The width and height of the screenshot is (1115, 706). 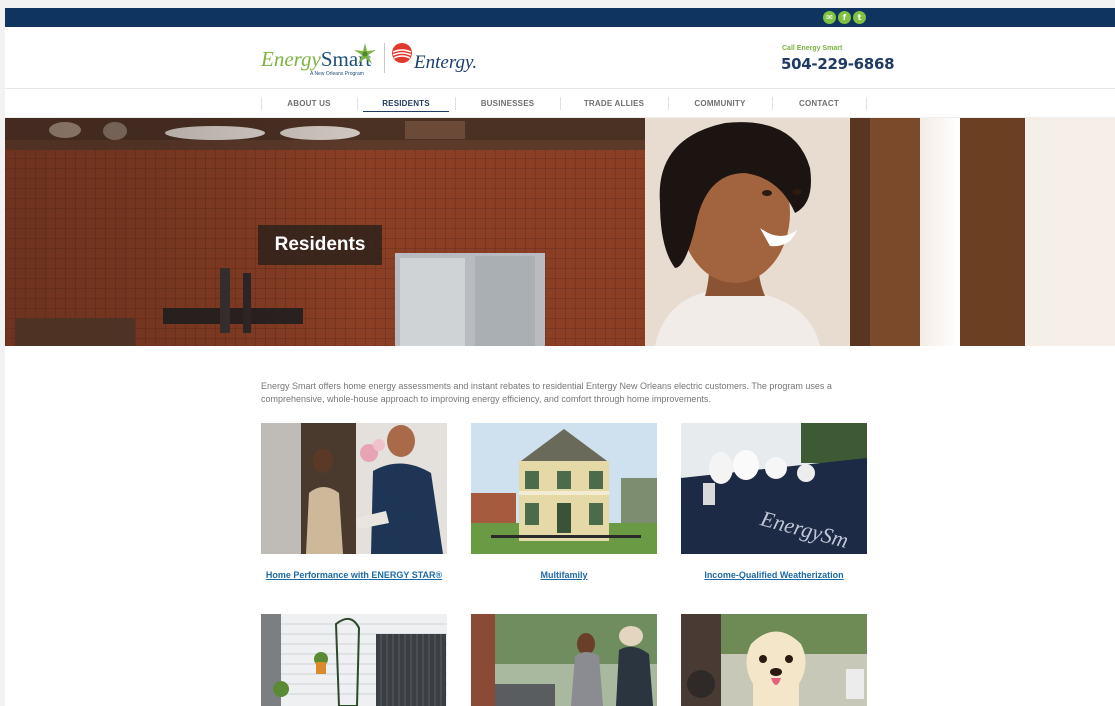 I want to click on nav-item-about-us: ABOUT US, so click(x=309, y=103).